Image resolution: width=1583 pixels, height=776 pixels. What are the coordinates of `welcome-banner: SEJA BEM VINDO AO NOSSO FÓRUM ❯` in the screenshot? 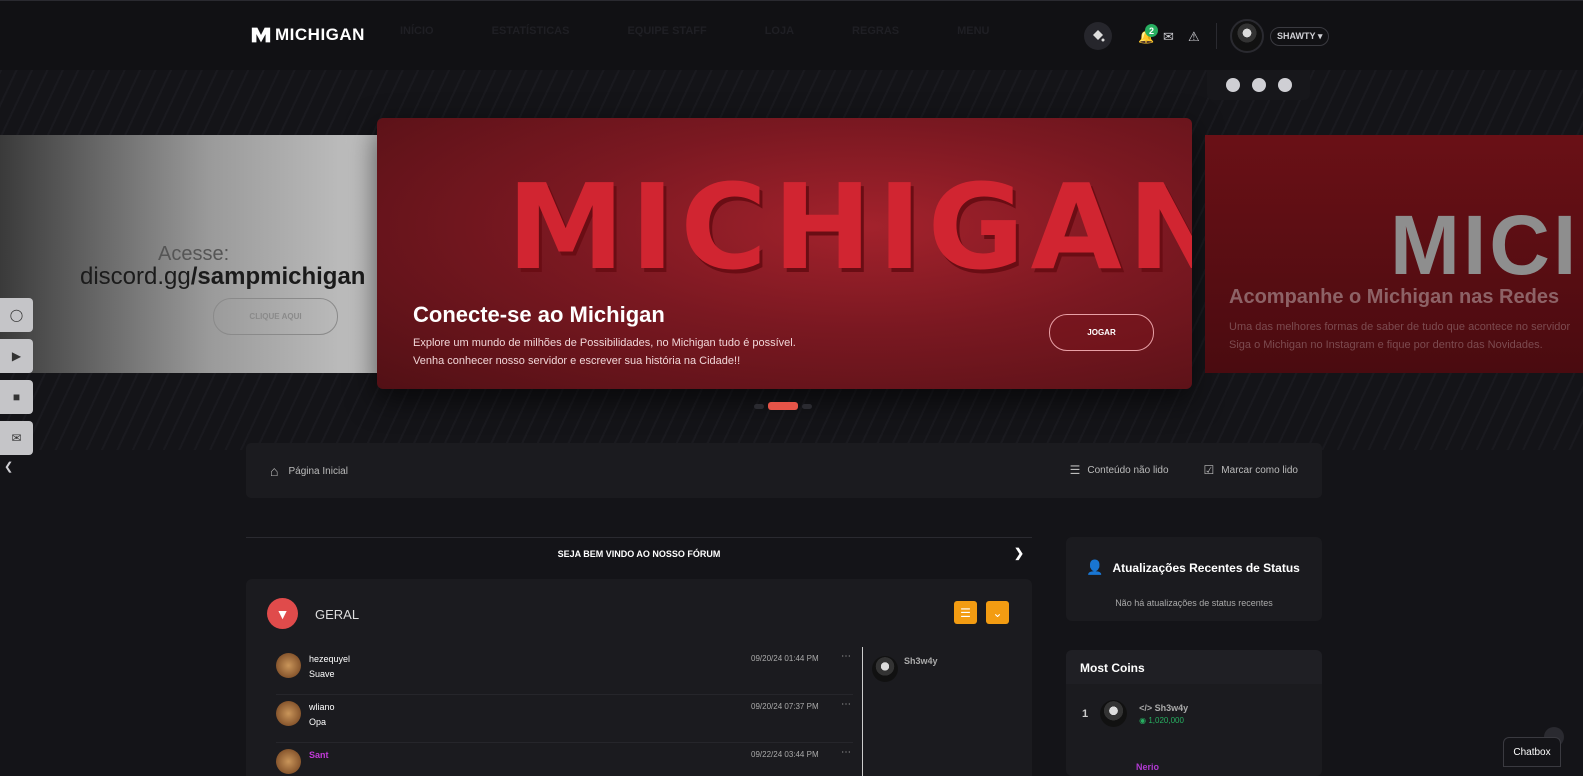 It's located at (639, 553).